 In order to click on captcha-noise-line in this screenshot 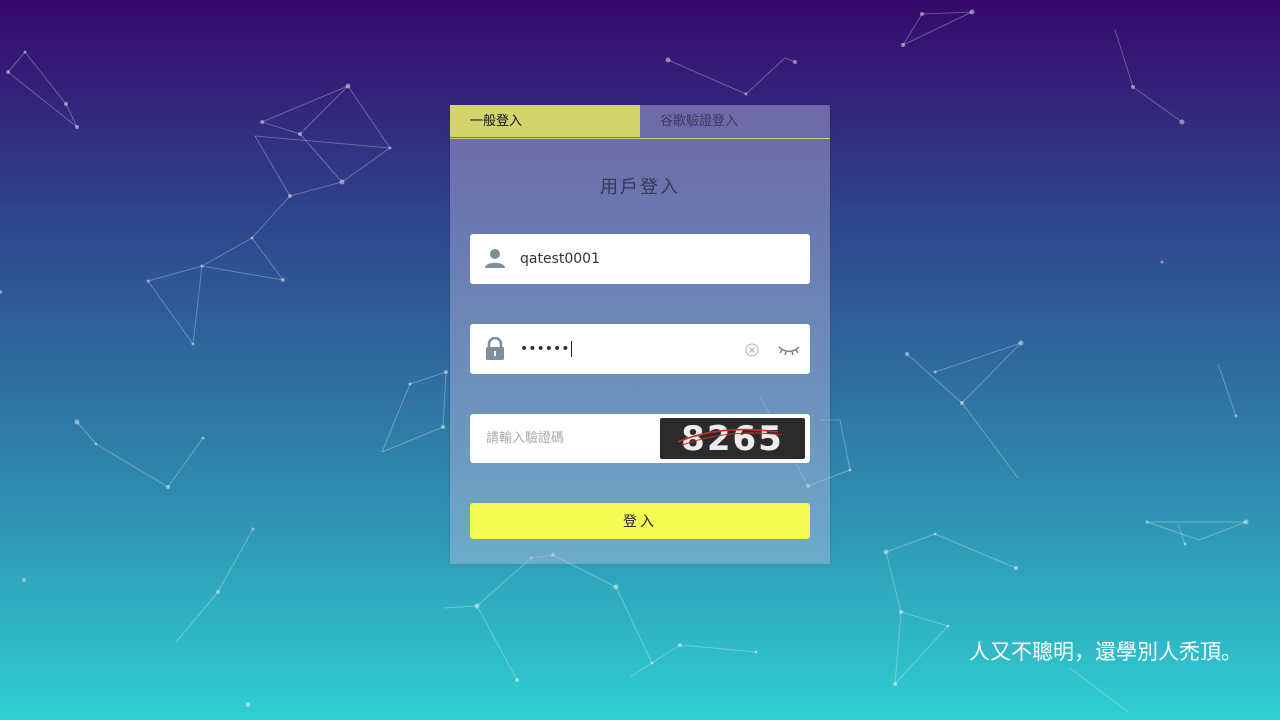, I will do `click(730, 437)`.